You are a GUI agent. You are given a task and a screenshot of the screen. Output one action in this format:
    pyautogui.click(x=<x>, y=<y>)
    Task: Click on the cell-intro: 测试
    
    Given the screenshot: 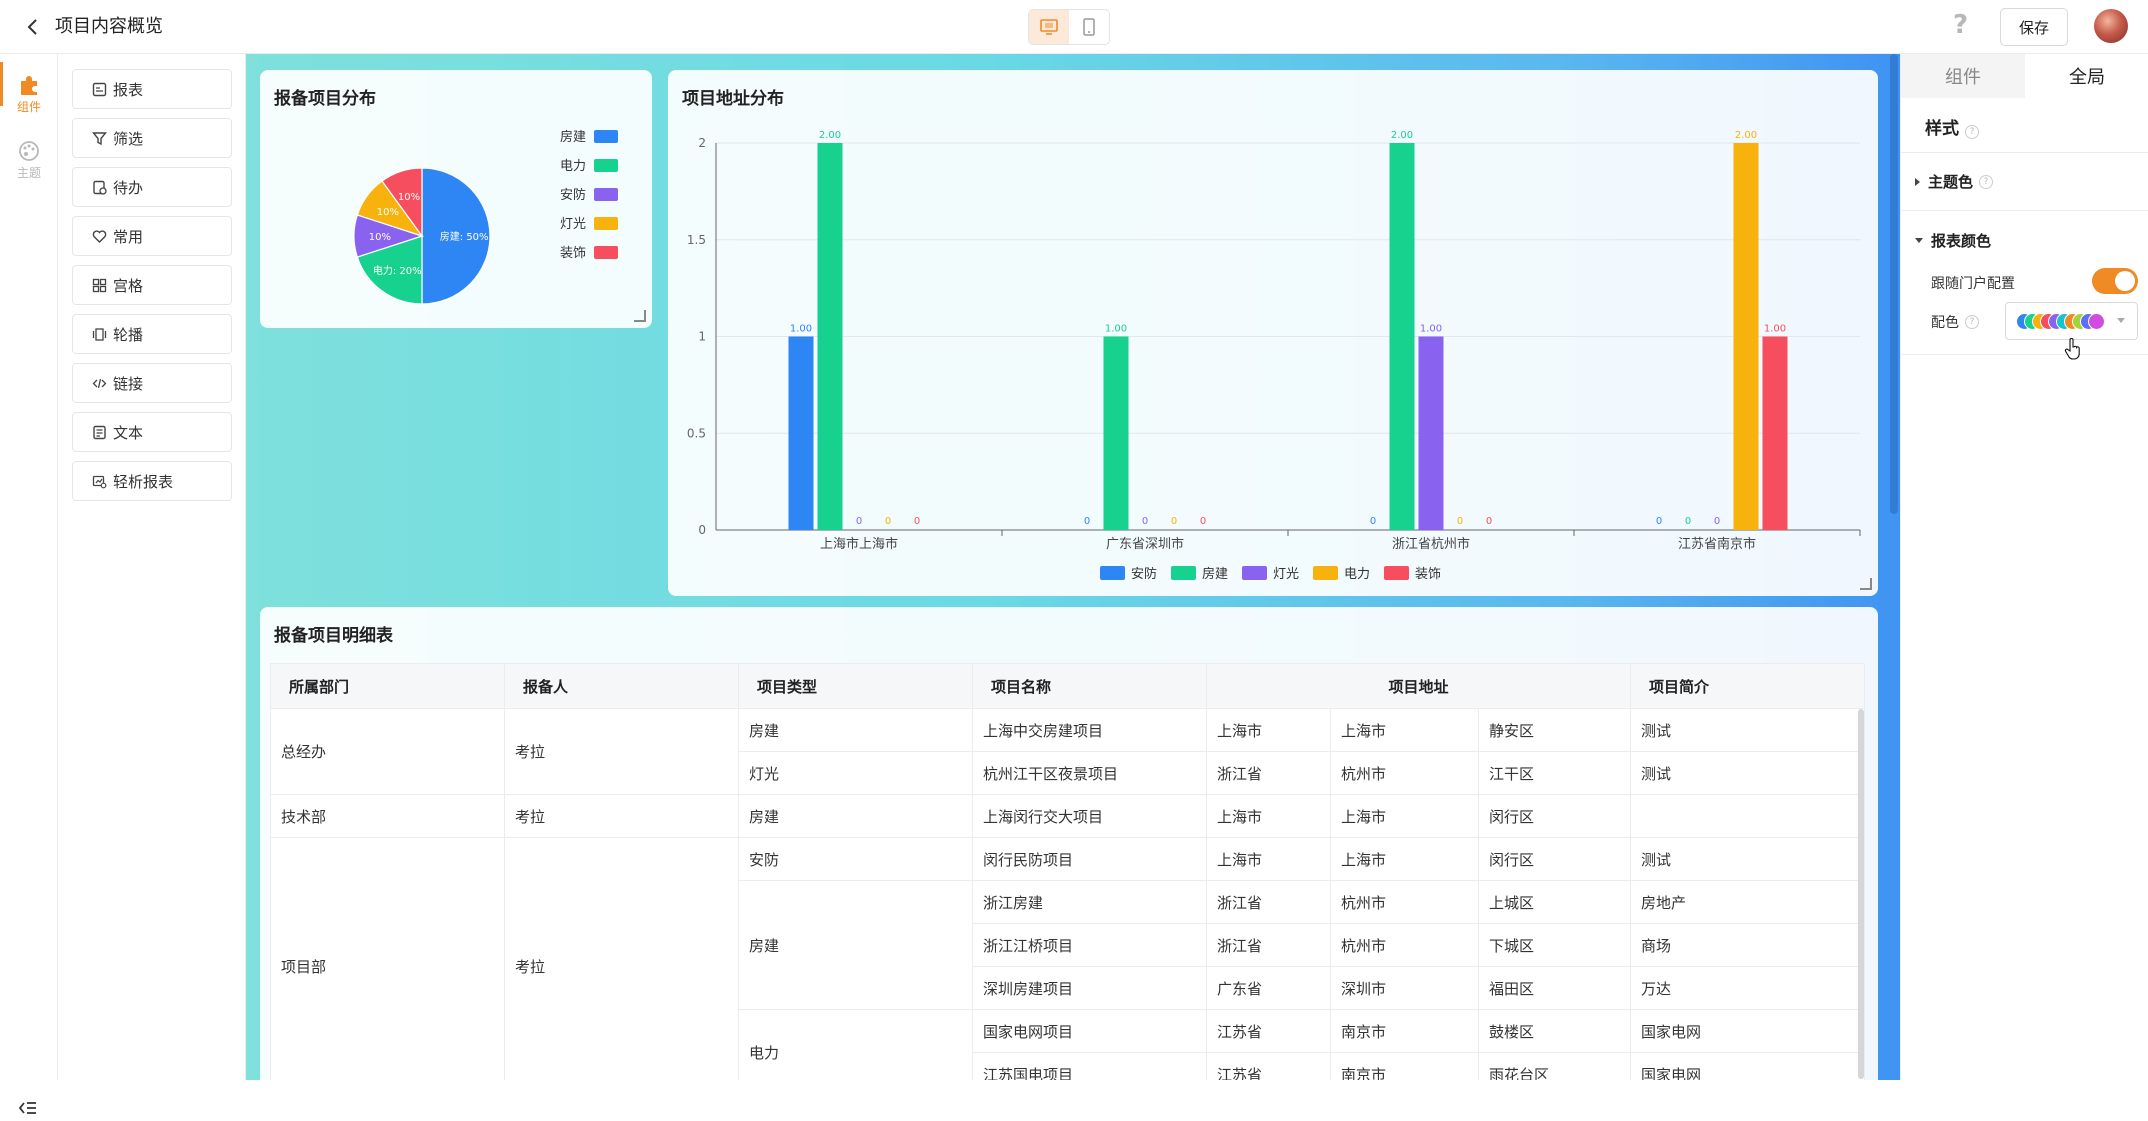 What is the action you would take?
    pyautogui.click(x=1748, y=773)
    